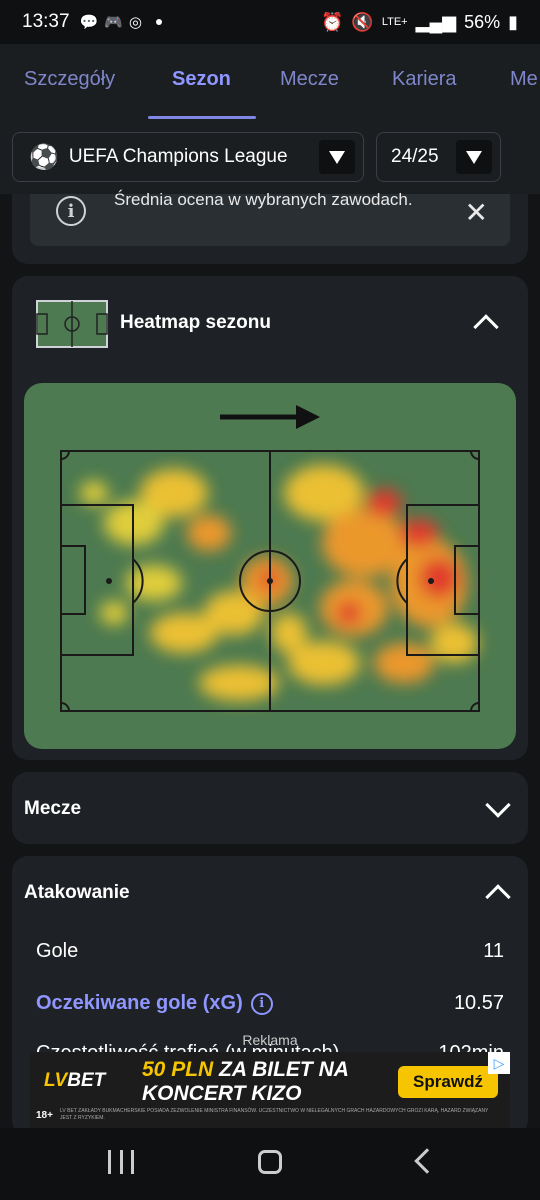  I want to click on battery-icon: ▮, so click(513, 21).